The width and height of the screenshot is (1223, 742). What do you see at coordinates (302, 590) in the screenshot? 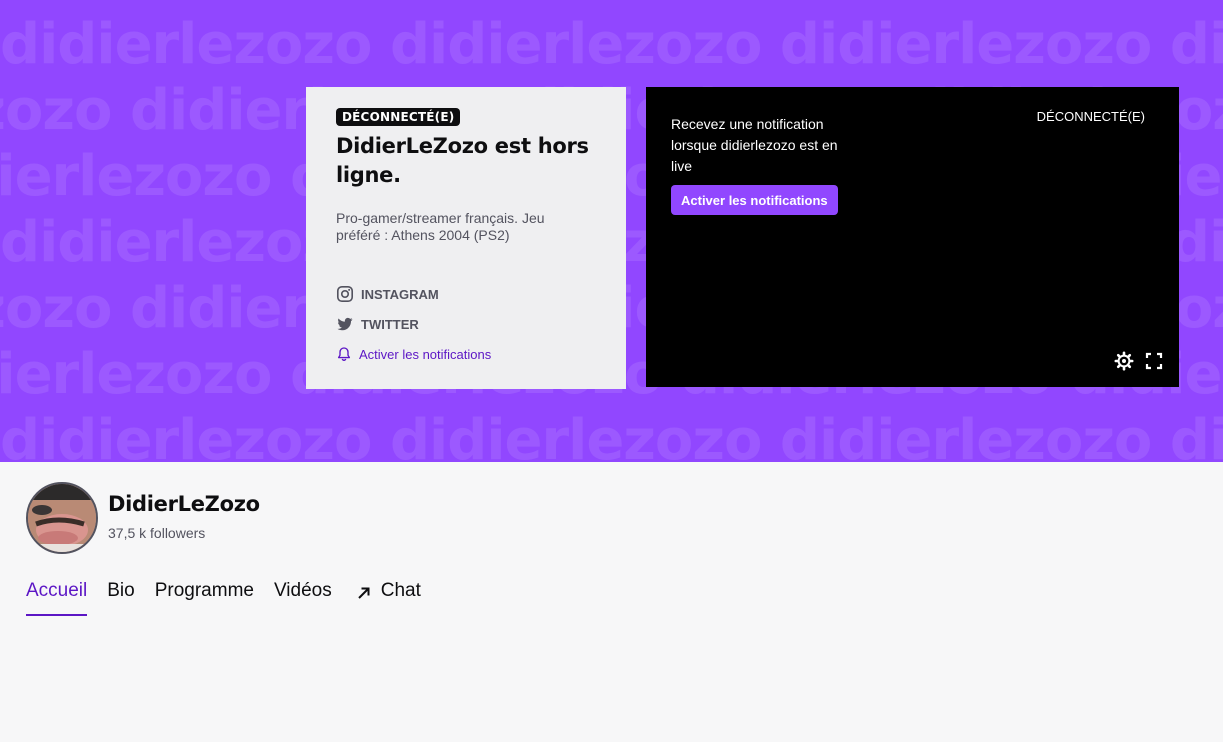
I see `tab-videos-label: Vidéos` at bounding box center [302, 590].